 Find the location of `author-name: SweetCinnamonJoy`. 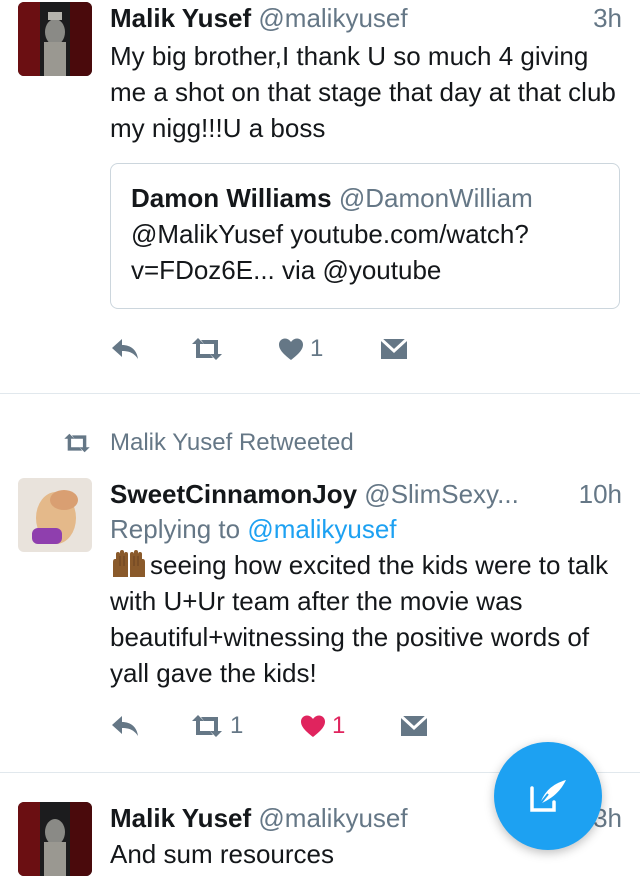

author-name: SweetCinnamonJoy is located at coordinates (233, 494).